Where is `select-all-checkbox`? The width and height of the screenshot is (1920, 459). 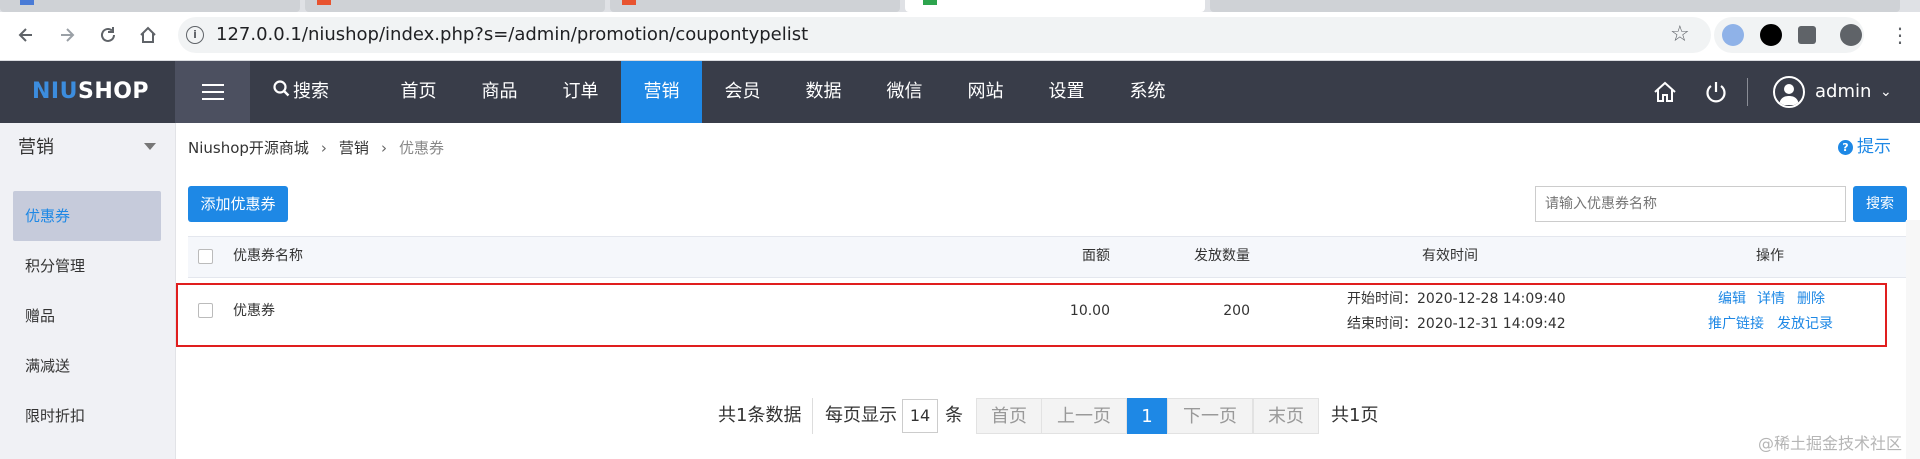 select-all-checkbox is located at coordinates (205, 256).